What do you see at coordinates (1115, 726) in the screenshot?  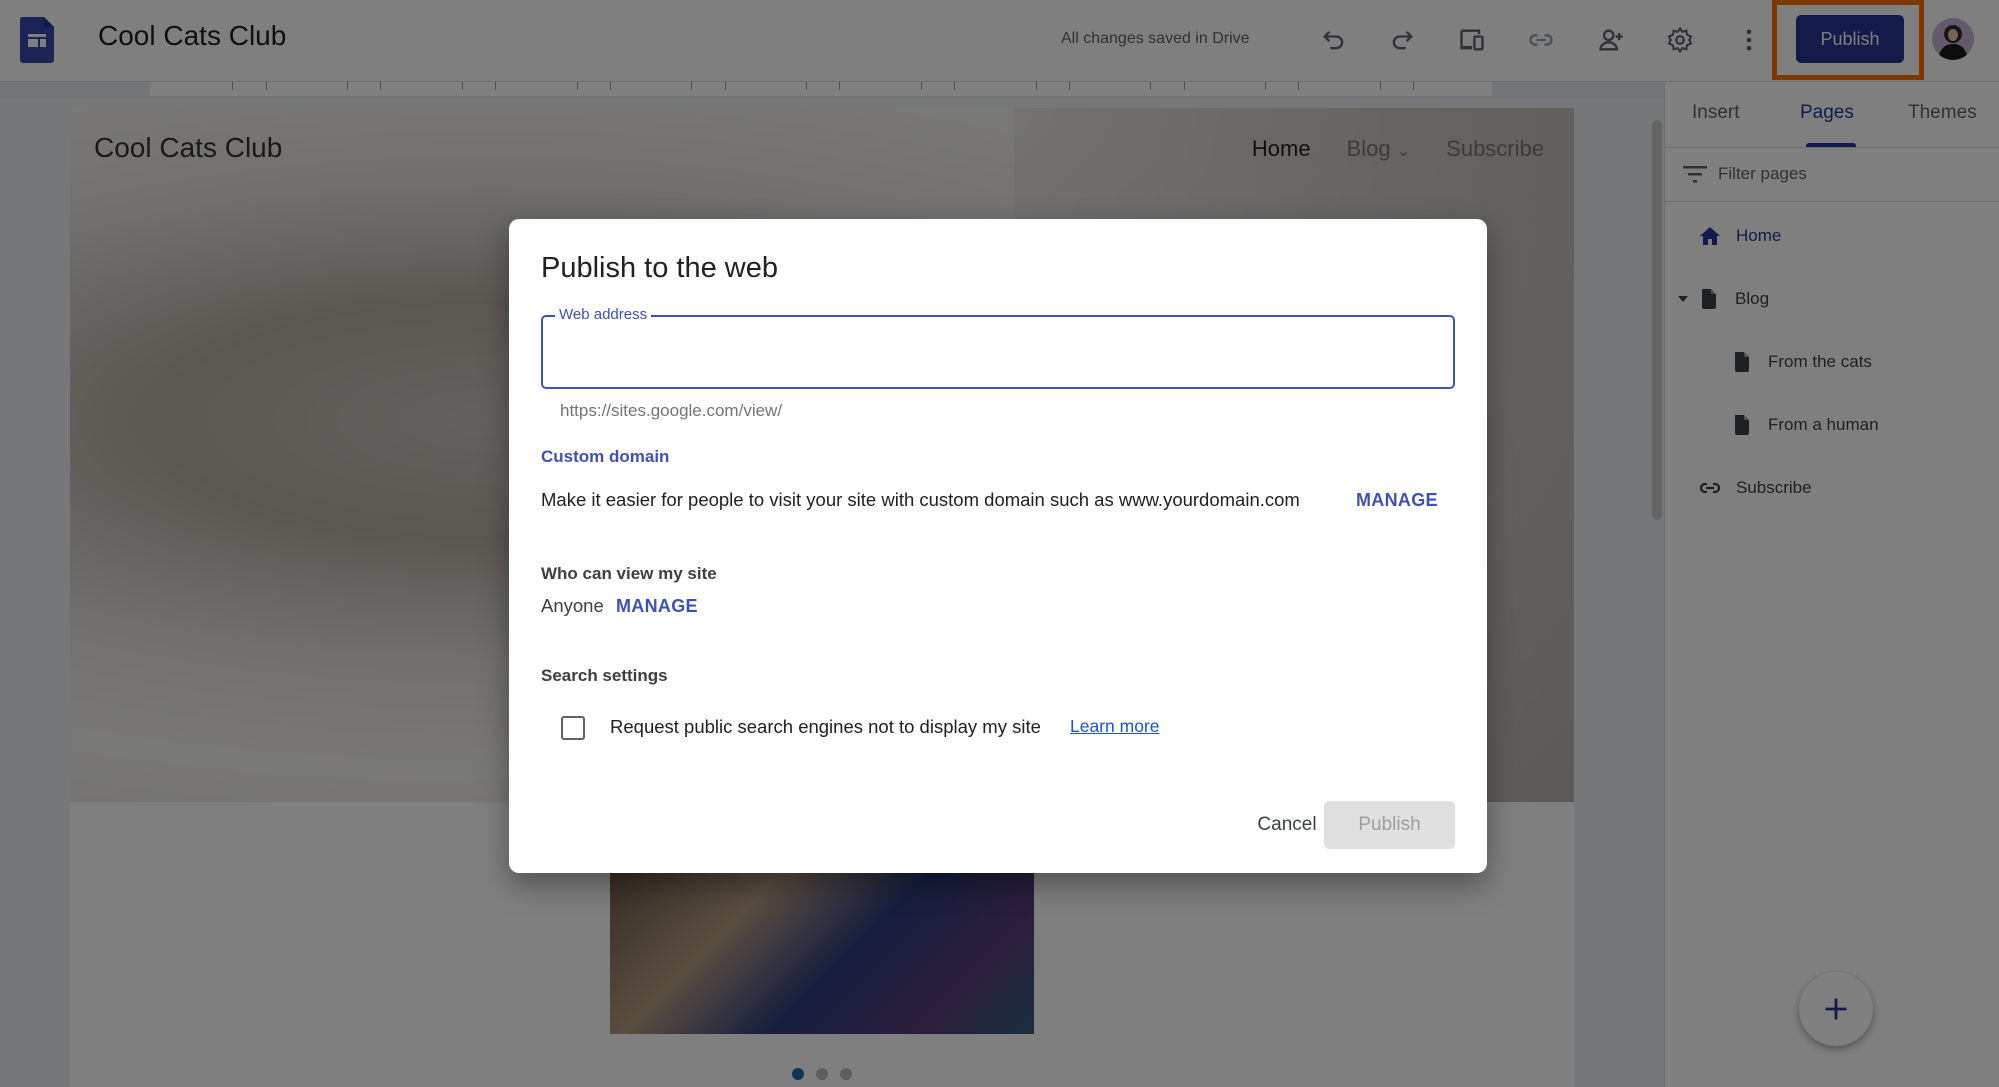 I see `learn-more-link: Learn more` at bounding box center [1115, 726].